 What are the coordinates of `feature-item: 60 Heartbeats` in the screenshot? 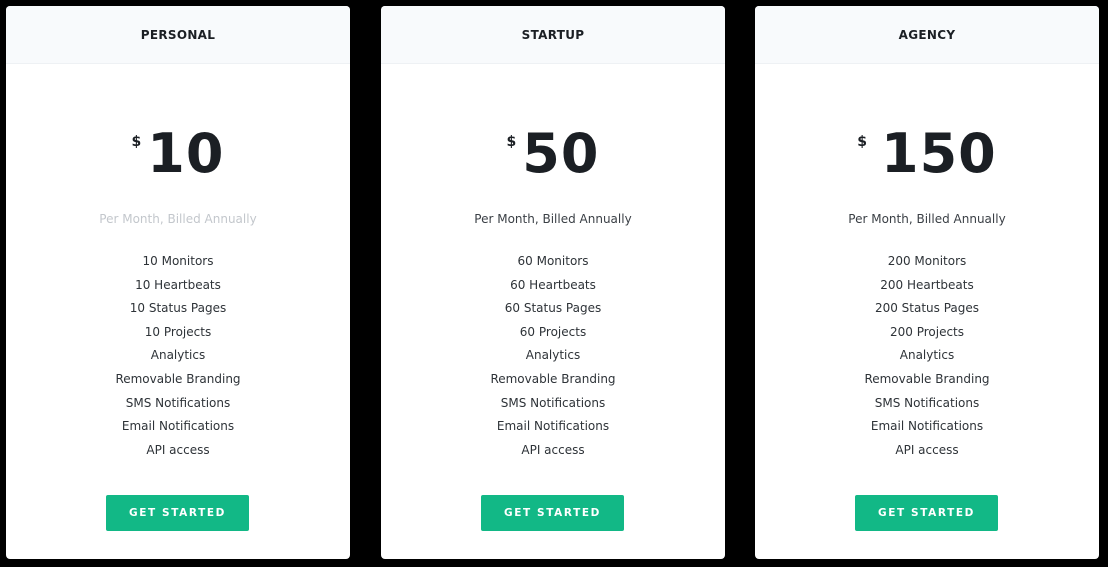 It's located at (553, 284).